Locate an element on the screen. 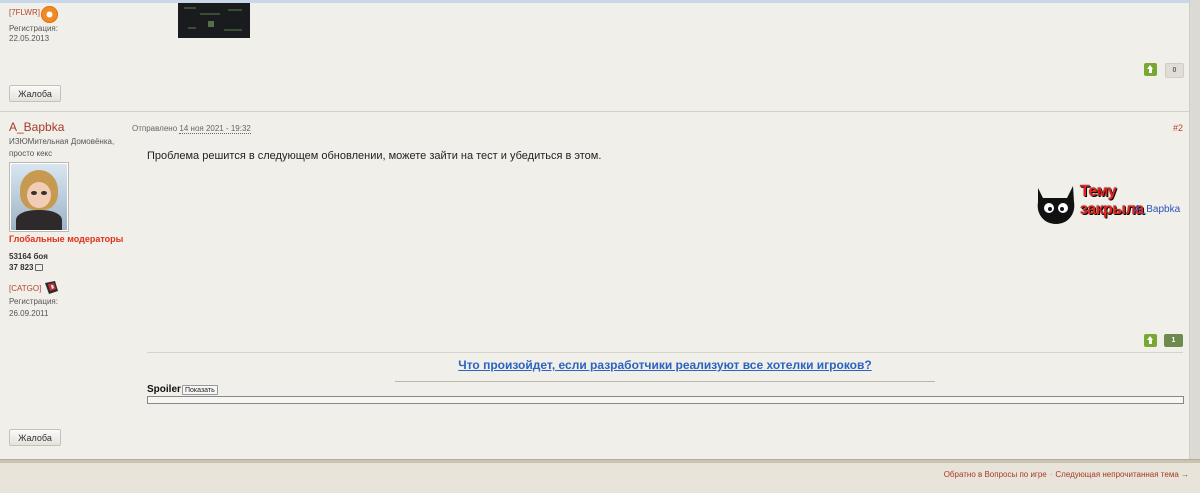 This screenshot has width=1200, height=493. post-date: Отправлено 14 ноя 2021 - 19:32 is located at coordinates (191, 129).